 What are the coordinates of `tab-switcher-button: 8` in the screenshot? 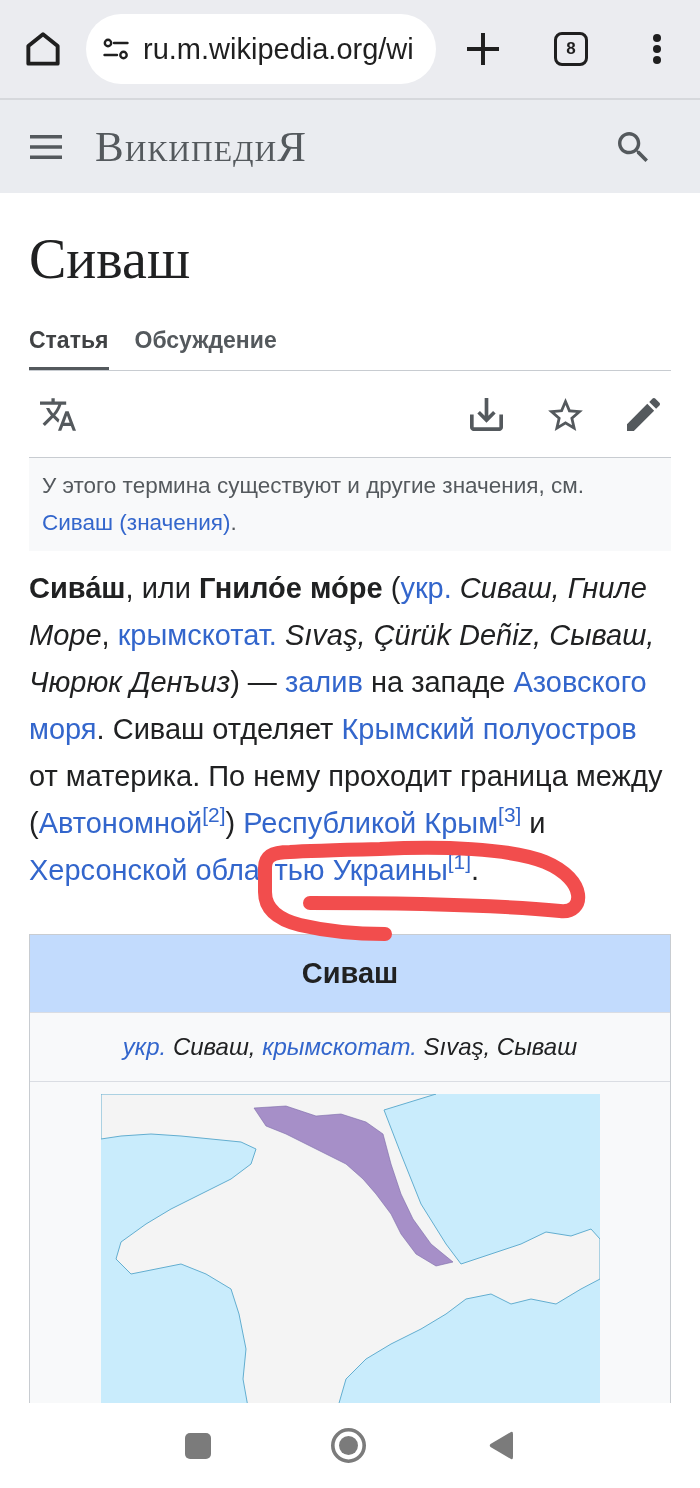 It's located at (571, 49).